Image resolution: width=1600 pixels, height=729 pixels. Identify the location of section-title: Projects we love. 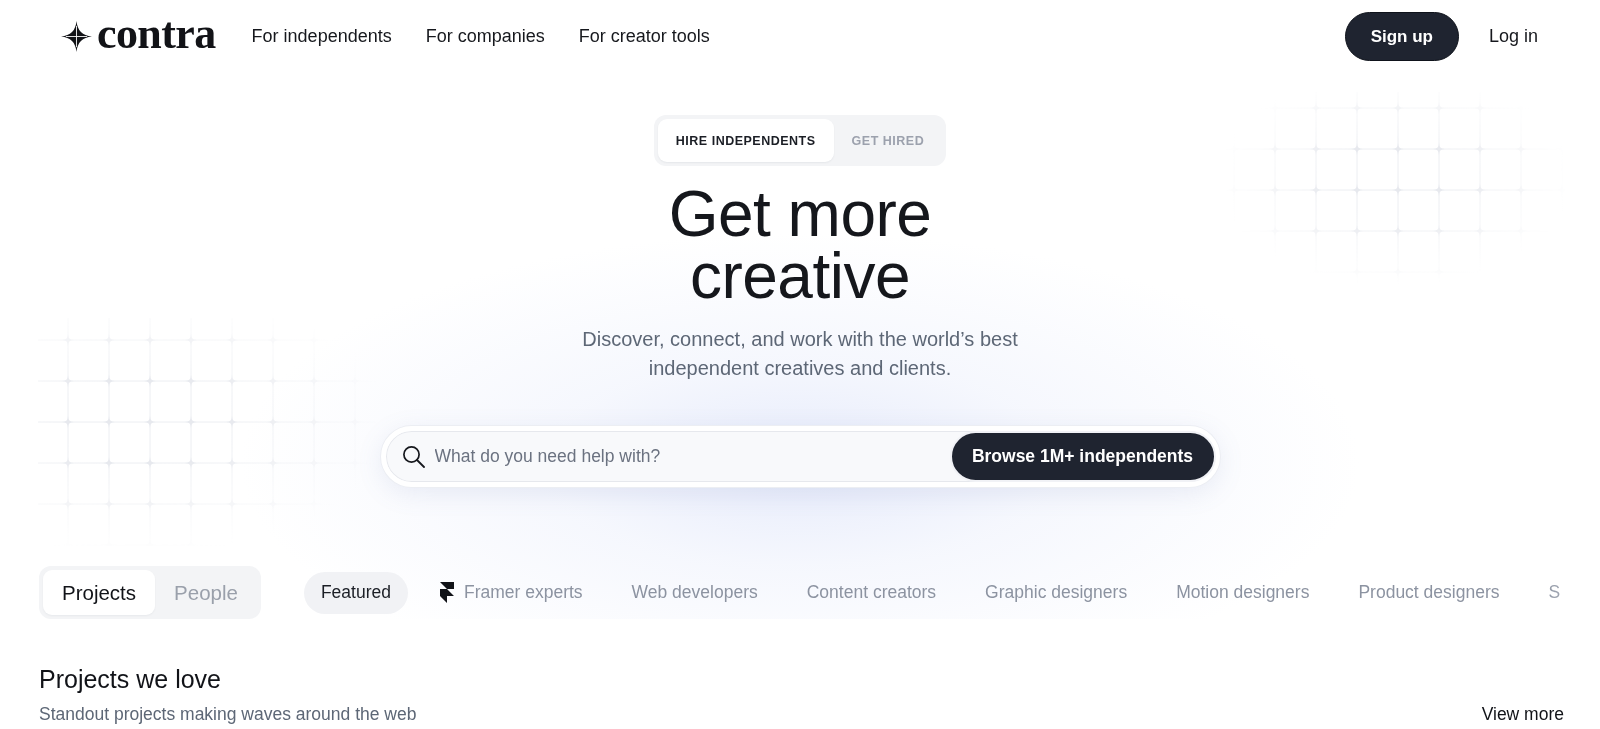
(131, 679).